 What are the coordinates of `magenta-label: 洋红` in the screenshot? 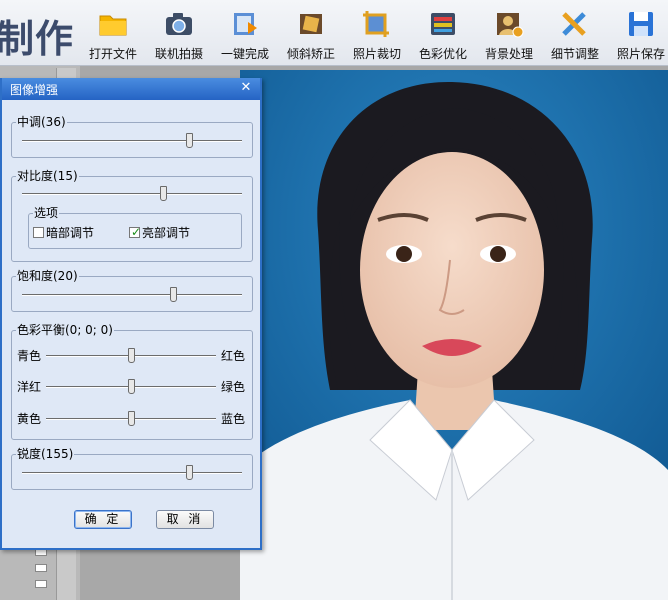 It's located at (29, 387).